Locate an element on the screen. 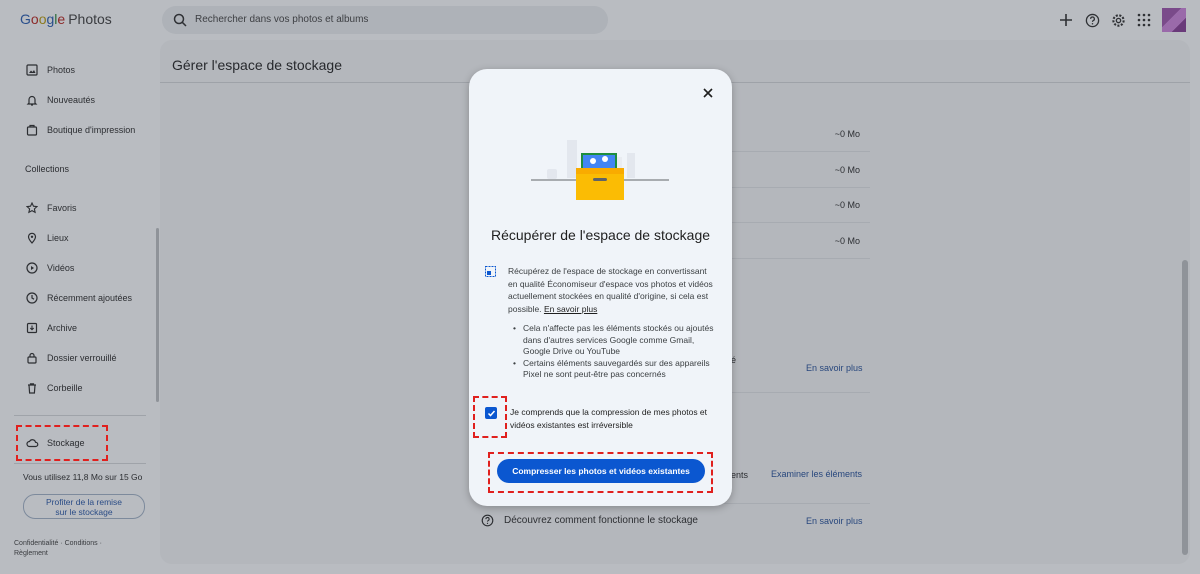 Image resolution: width=1200 pixels, height=574 pixels. collections-heading: Collections is located at coordinates (47, 169).